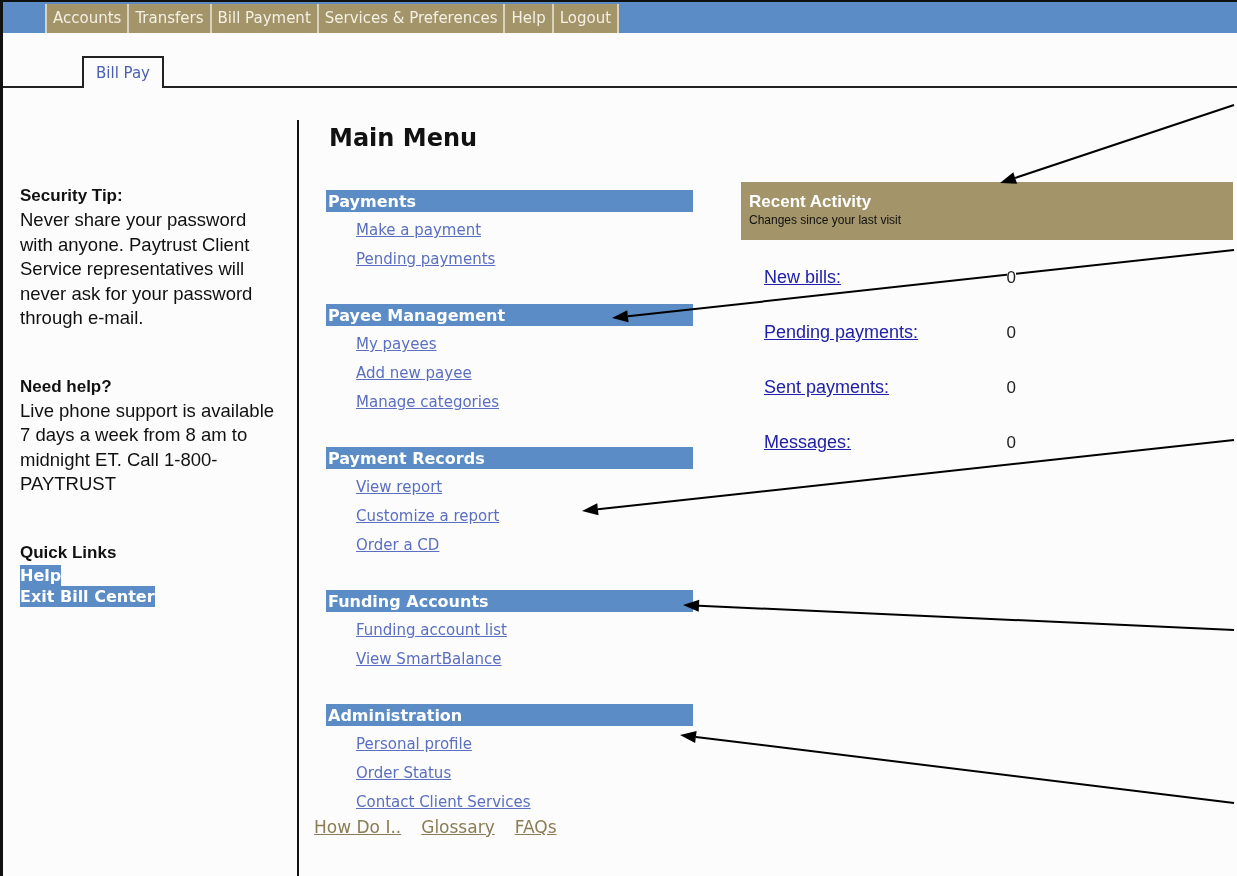  What do you see at coordinates (41, 575) in the screenshot?
I see `quick-link: Help` at bounding box center [41, 575].